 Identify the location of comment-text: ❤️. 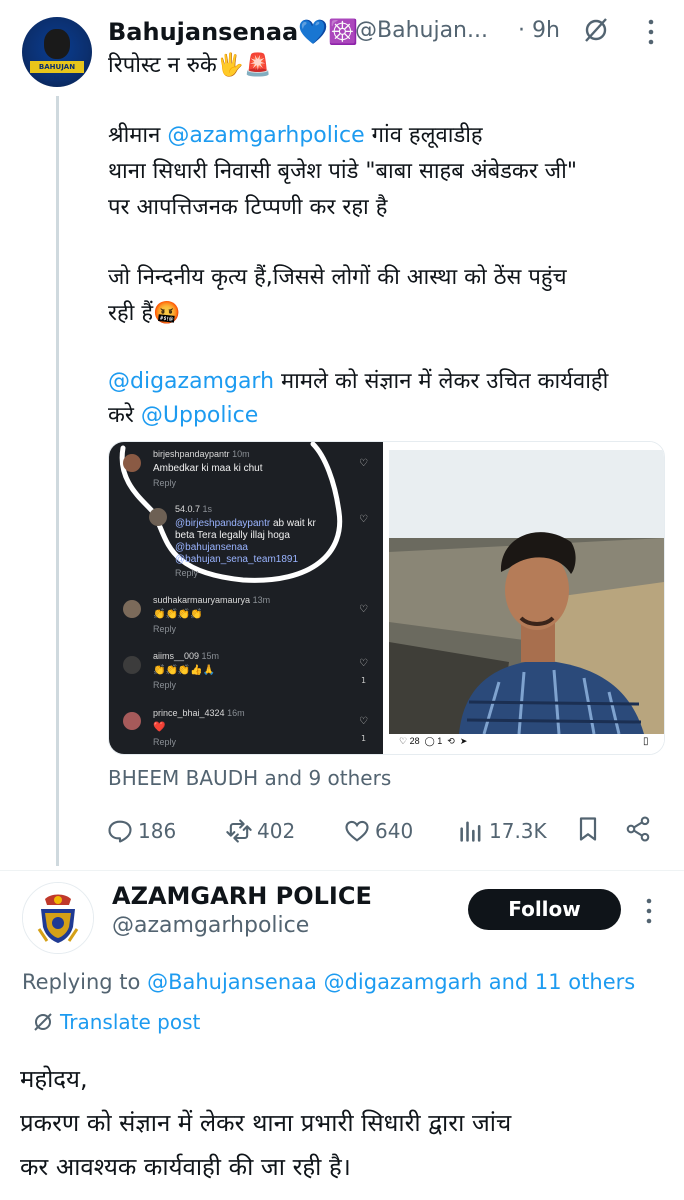
(159, 727).